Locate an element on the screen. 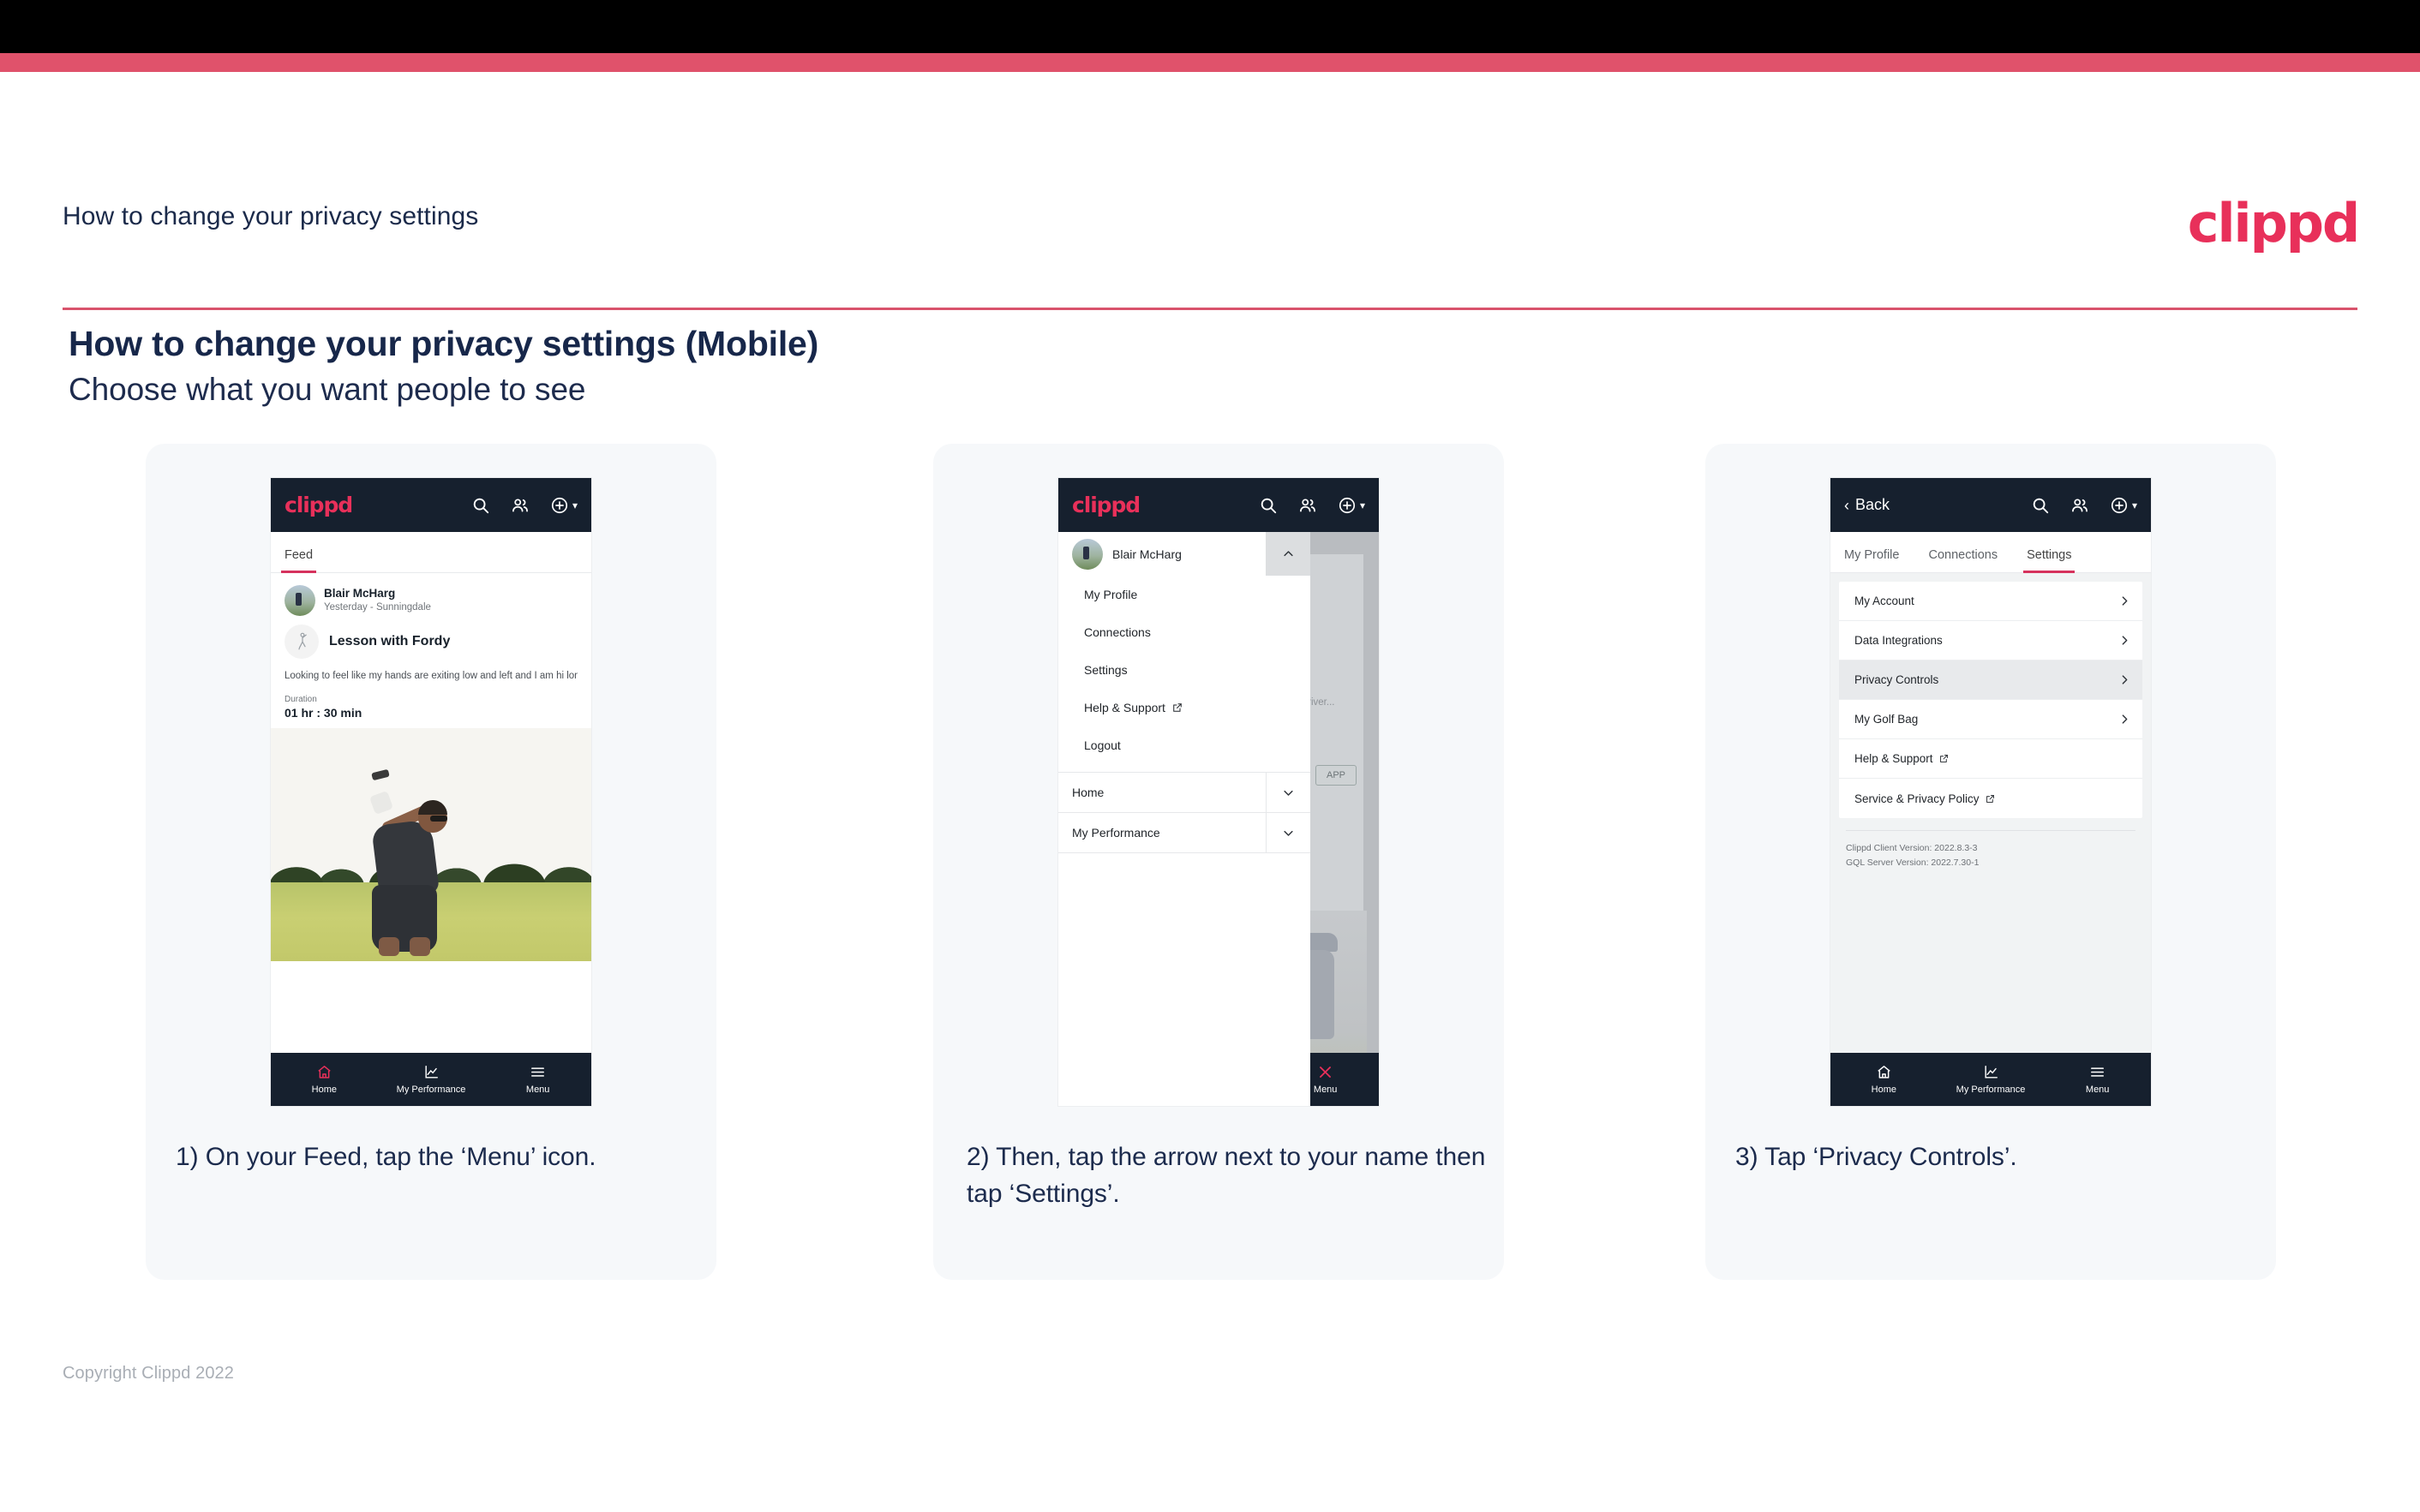 The height and width of the screenshot is (1512, 2420). tab-connections: Connections is located at coordinates (1963, 560).